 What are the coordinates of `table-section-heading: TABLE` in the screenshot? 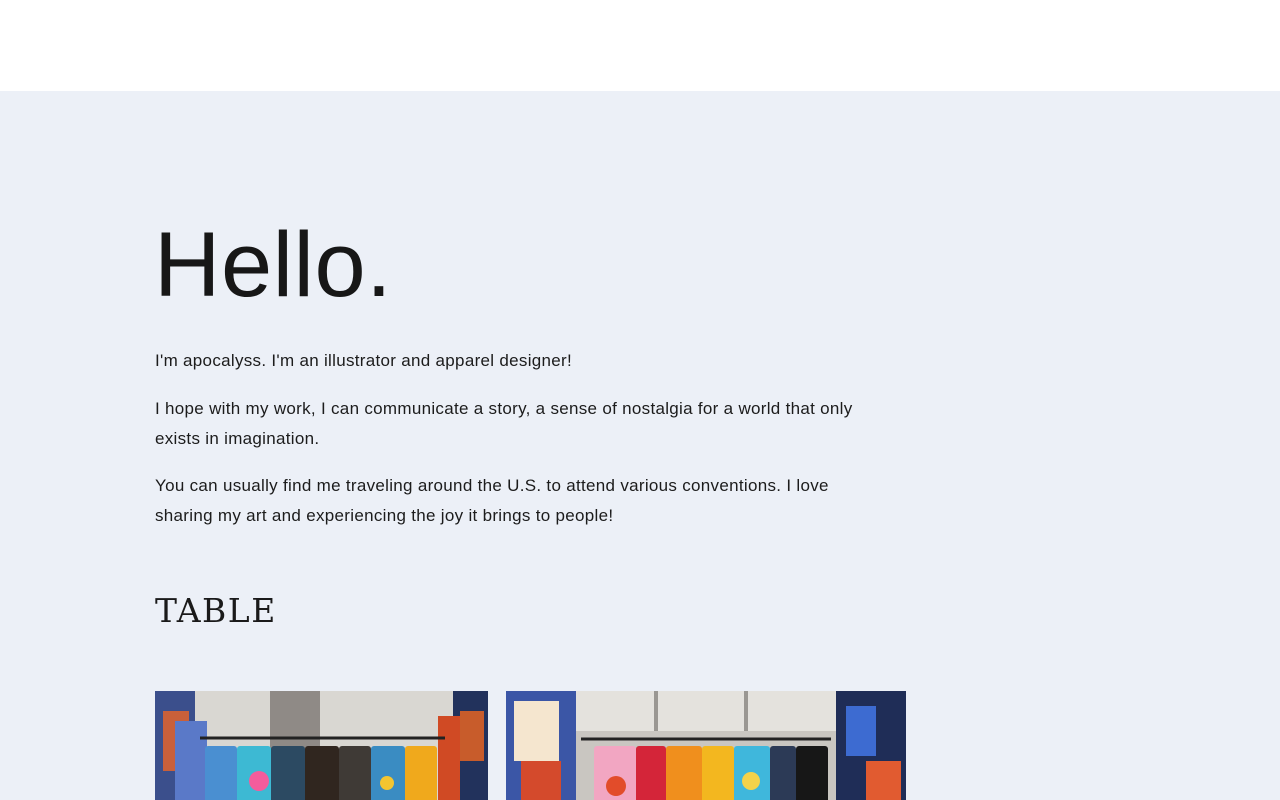 It's located at (216, 610).